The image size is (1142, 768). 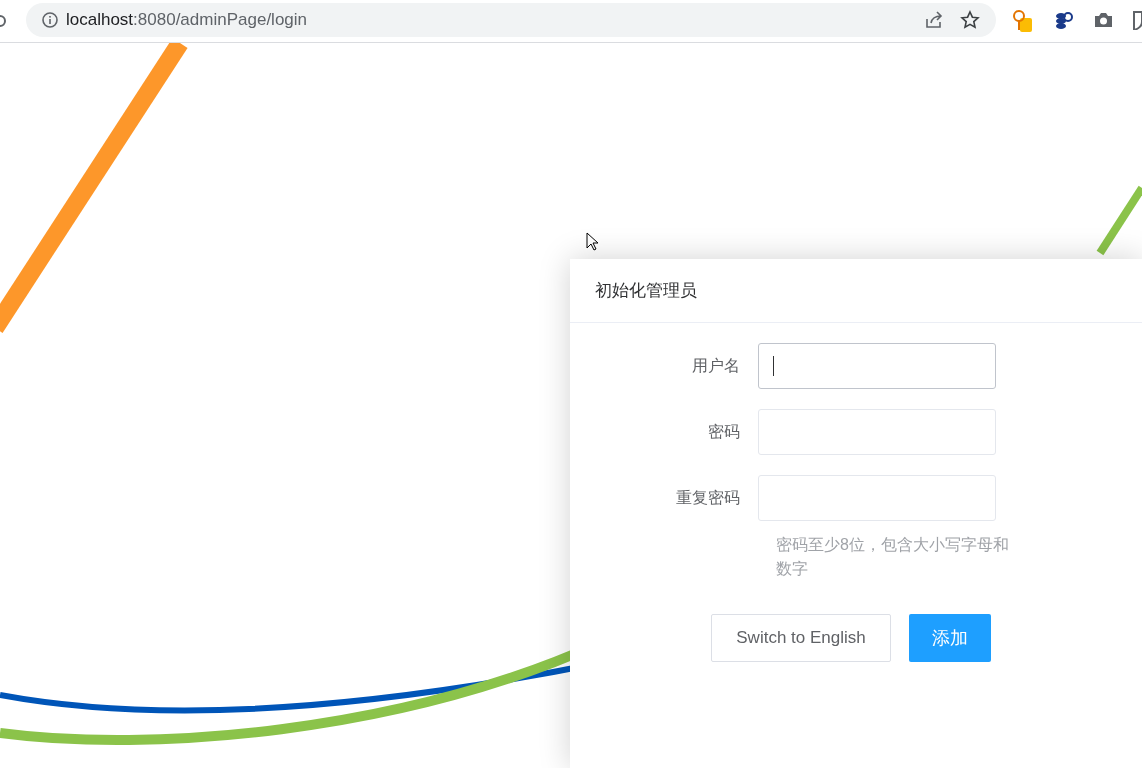 What do you see at coordinates (1023, 21) in the screenshot?
I see `key-icon` at bounding box center [1023, 21].